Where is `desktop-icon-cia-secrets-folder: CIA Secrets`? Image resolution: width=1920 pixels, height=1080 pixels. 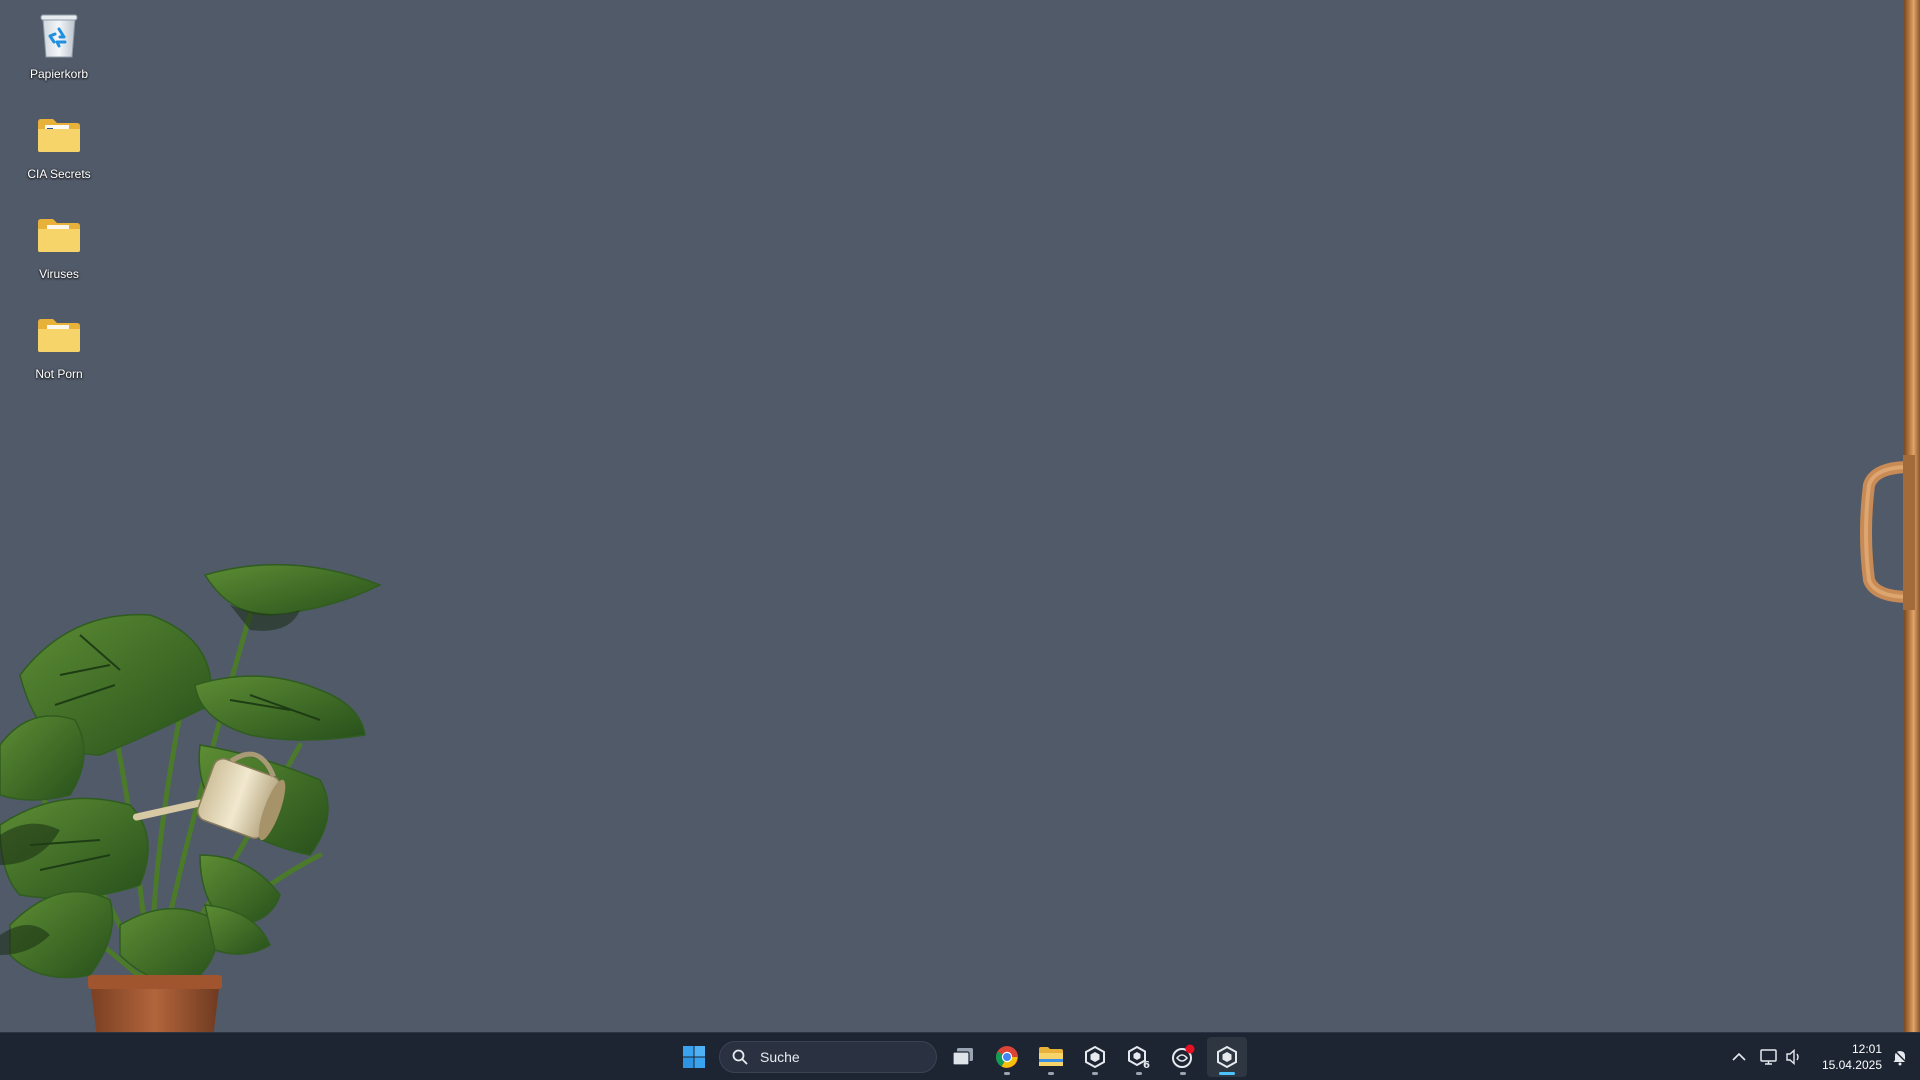
desktop-icon-cia-secrets-folder: CIA Secrets is located at coordinates (59, 150).